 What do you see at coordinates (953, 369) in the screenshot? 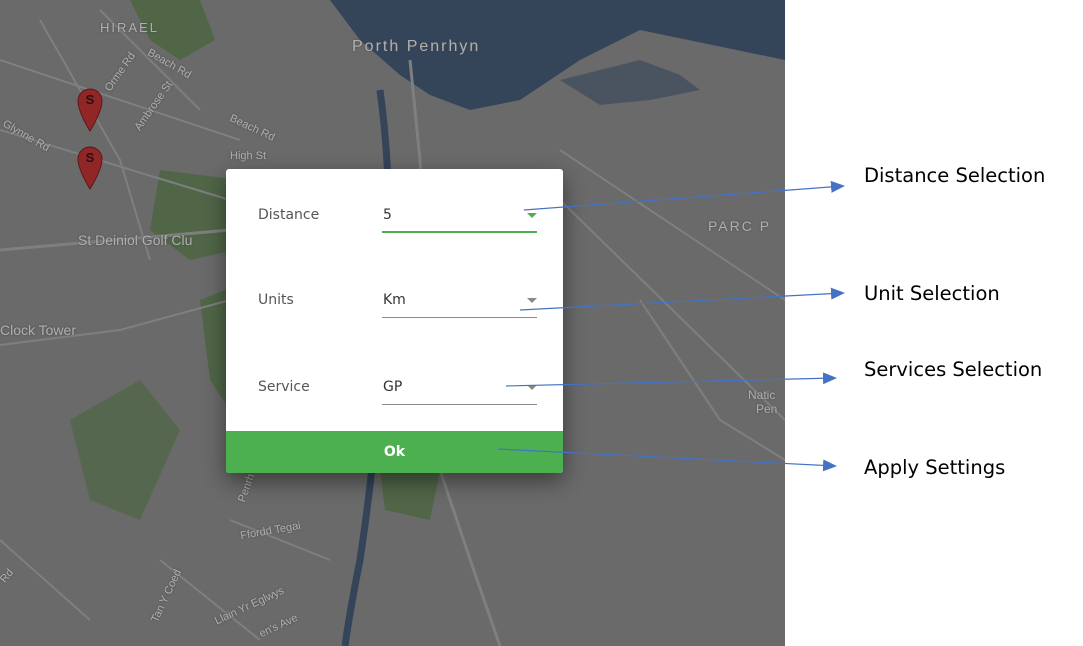
I see `callout-services-selection: Services Selection` at bounding box center [953, 369].